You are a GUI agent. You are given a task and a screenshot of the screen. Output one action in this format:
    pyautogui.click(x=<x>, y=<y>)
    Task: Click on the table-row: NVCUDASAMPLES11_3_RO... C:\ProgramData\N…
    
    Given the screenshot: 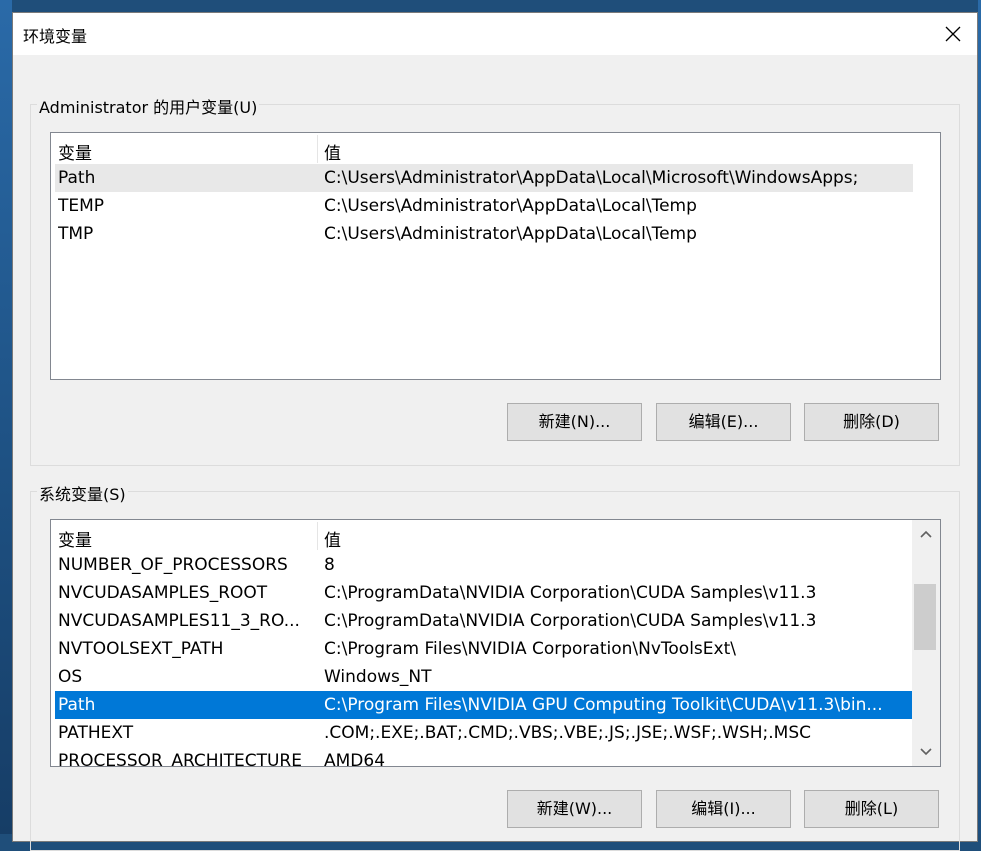 What is the action you would take?
    pyautogui.click(x=484, y=621)
    